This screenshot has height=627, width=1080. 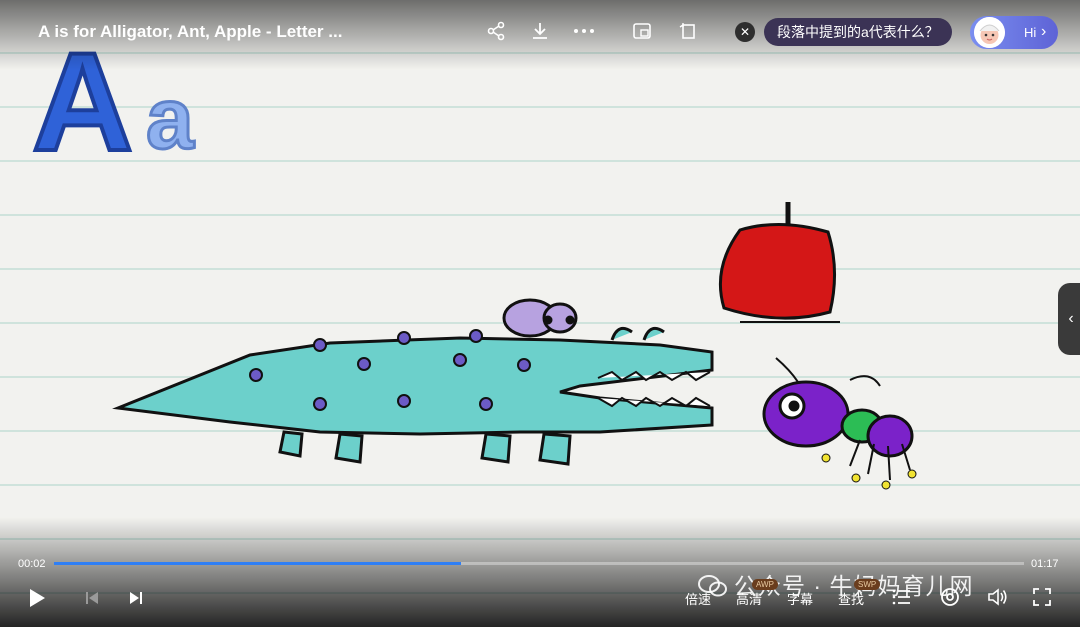 I want to click on target-icon, so click(x=950, y=597).